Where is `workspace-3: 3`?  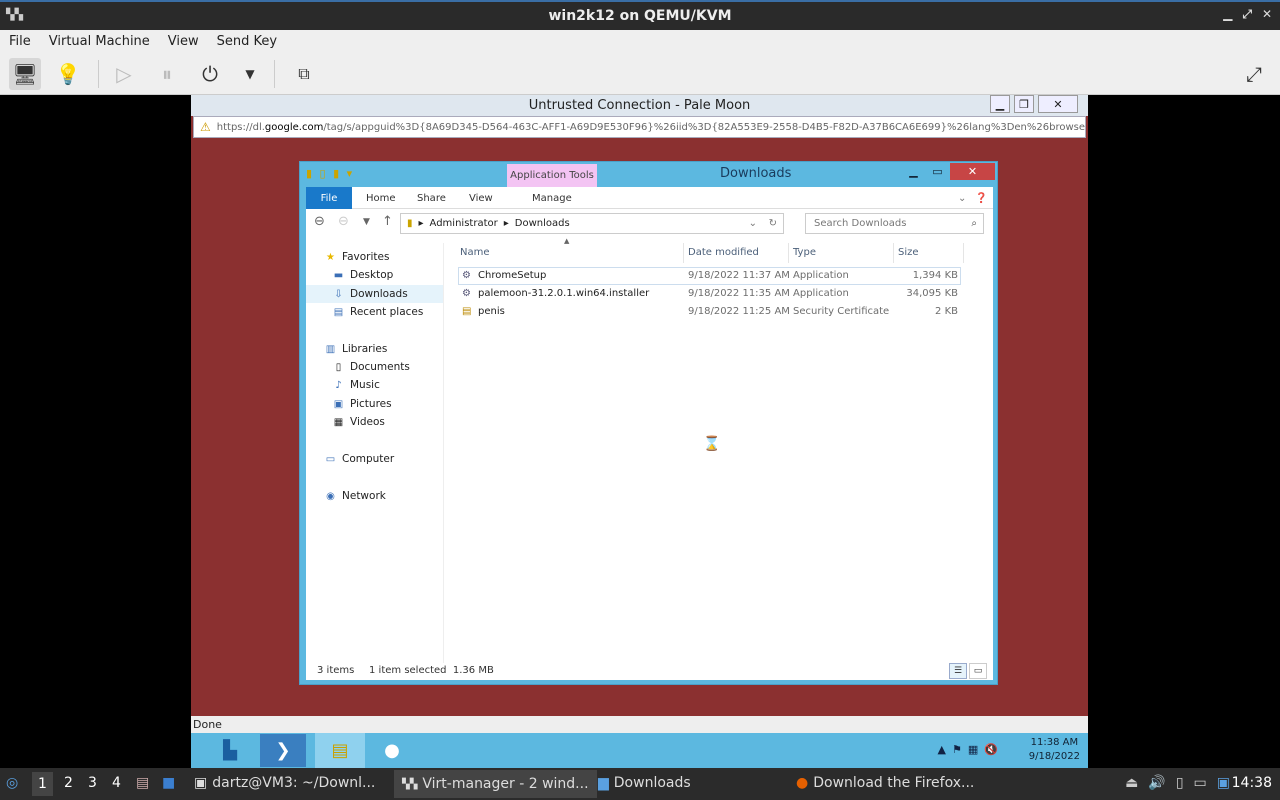 workspace-3: 3 is located at coordinates (92, 783).